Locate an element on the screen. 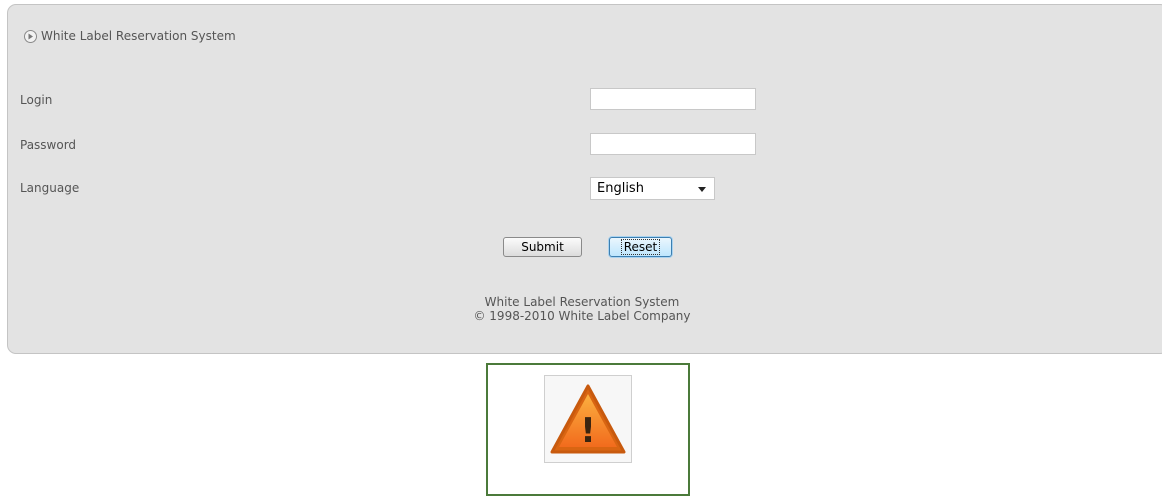 Image resolution: width=1162 pixels, height=499 pixels. warning-icon: ! is located at coordinates (588, 419).